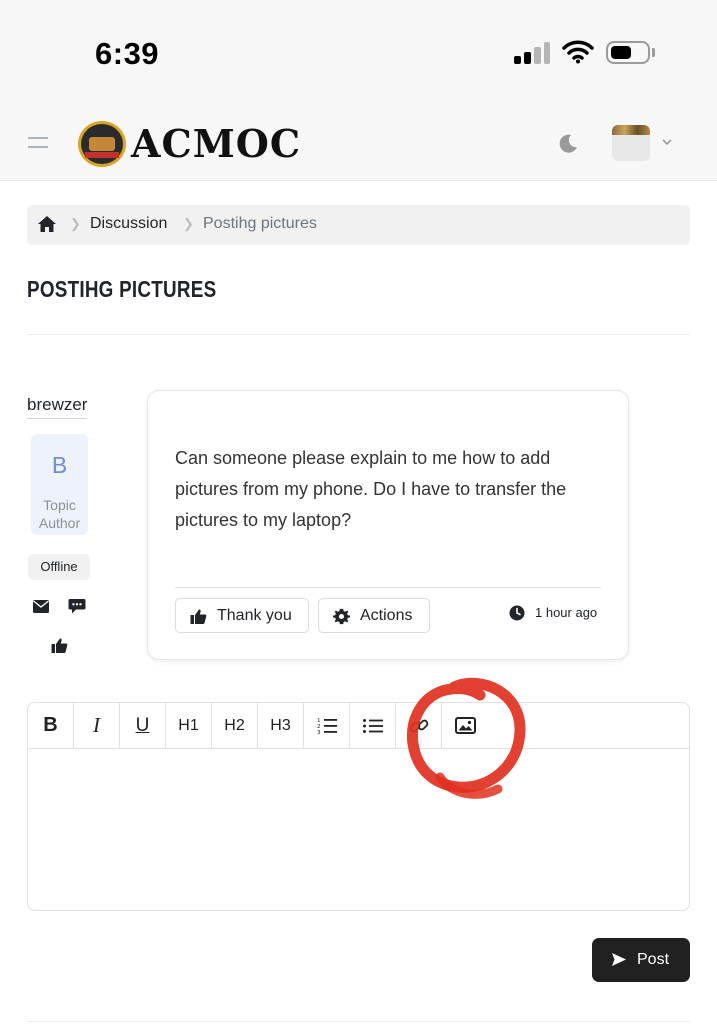 Image resolution: width=717 pixels, height=1024 pixels. What do you see at coordinates (47, 224) in the screenshot?
I see `home-icon` at bounding box center [47, 224].